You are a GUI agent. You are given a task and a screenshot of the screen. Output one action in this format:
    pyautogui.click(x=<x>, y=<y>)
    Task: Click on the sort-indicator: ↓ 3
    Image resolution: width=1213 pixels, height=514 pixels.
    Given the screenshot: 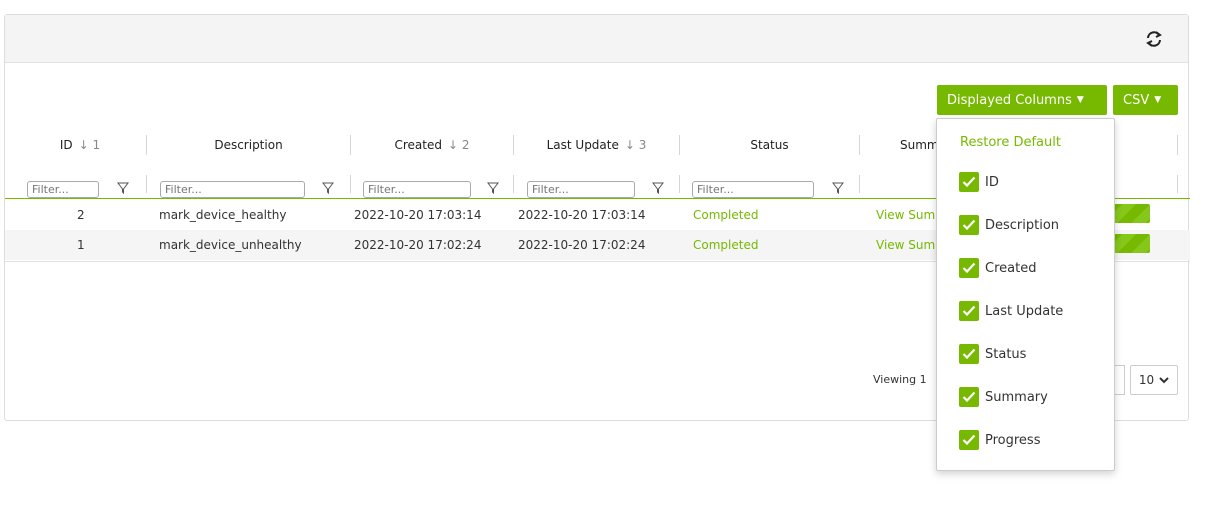 What is the action you would take?
    pyautogui.click(x=635, y=145)
    